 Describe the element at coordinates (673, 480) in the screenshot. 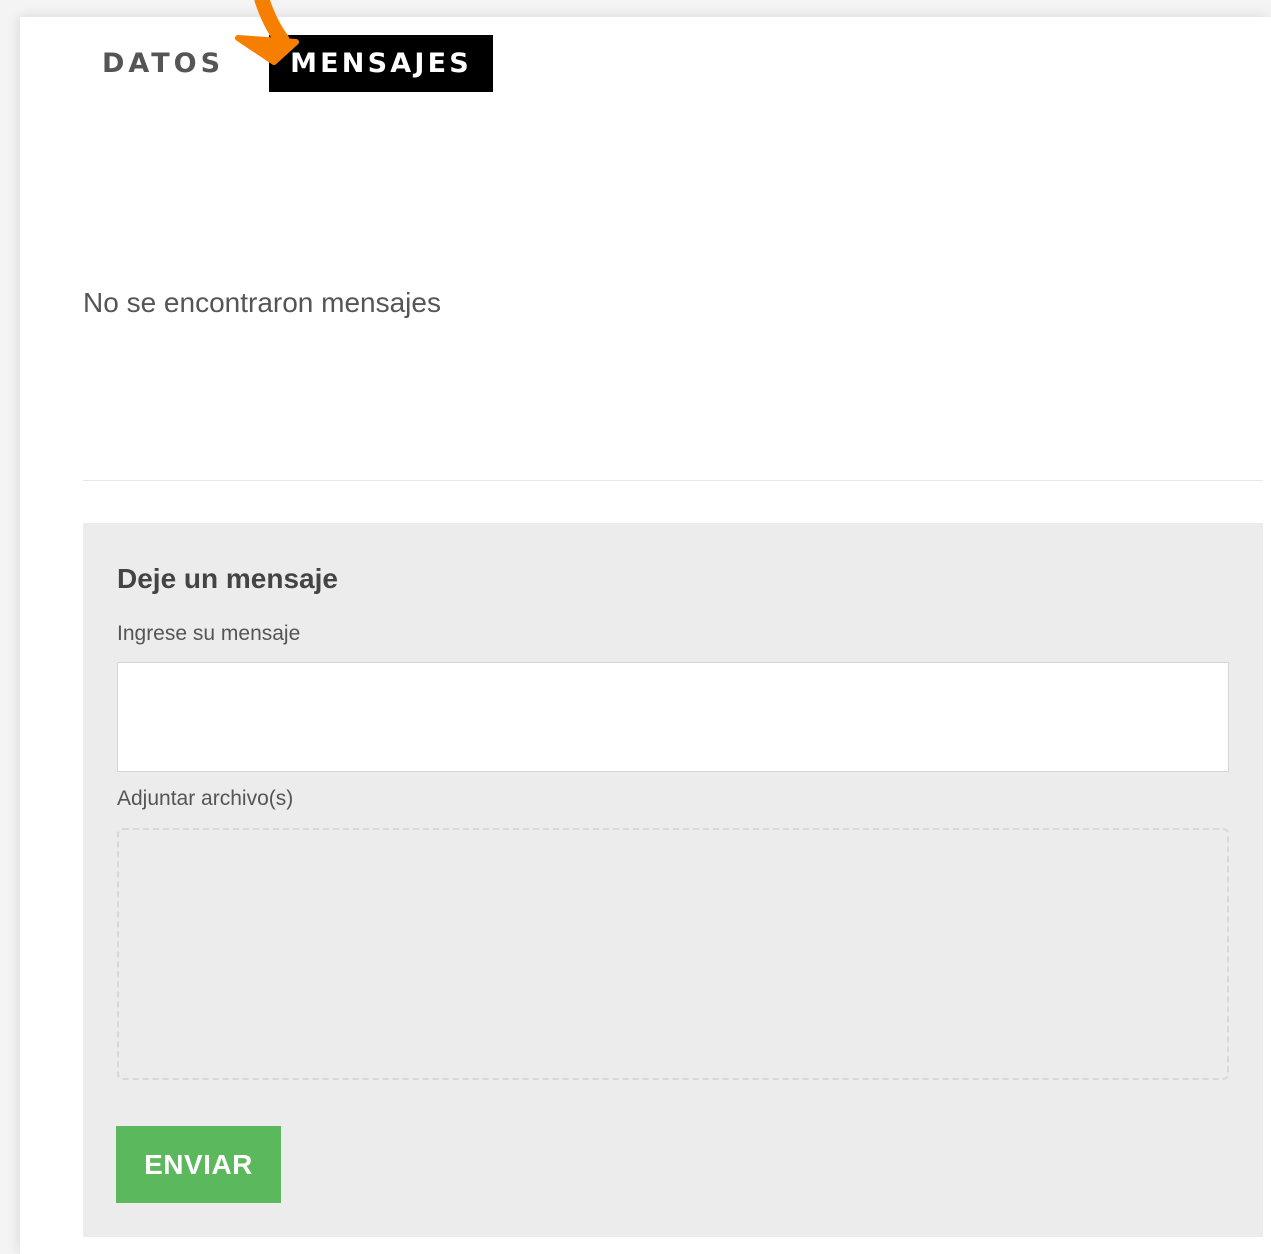

I see `divider` at that location.